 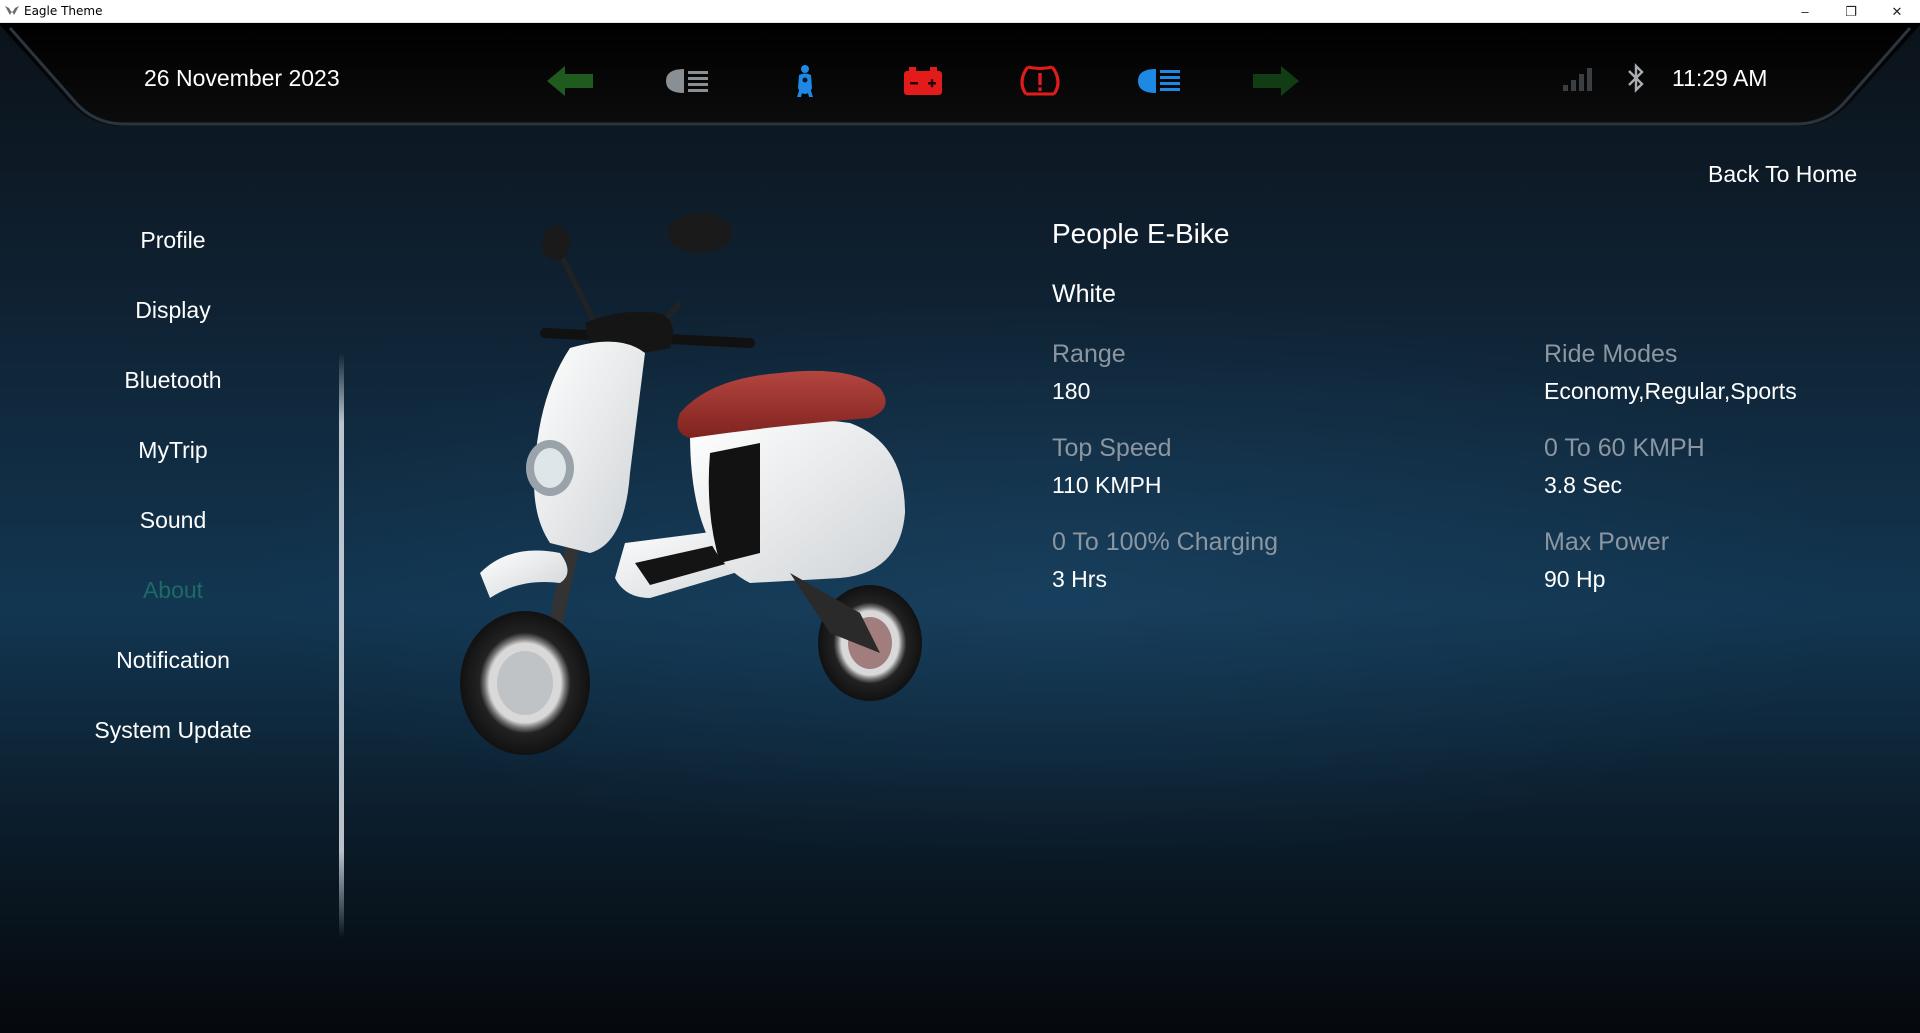 I want to click on signal-strength-icon, so click(x=1578, y=80).